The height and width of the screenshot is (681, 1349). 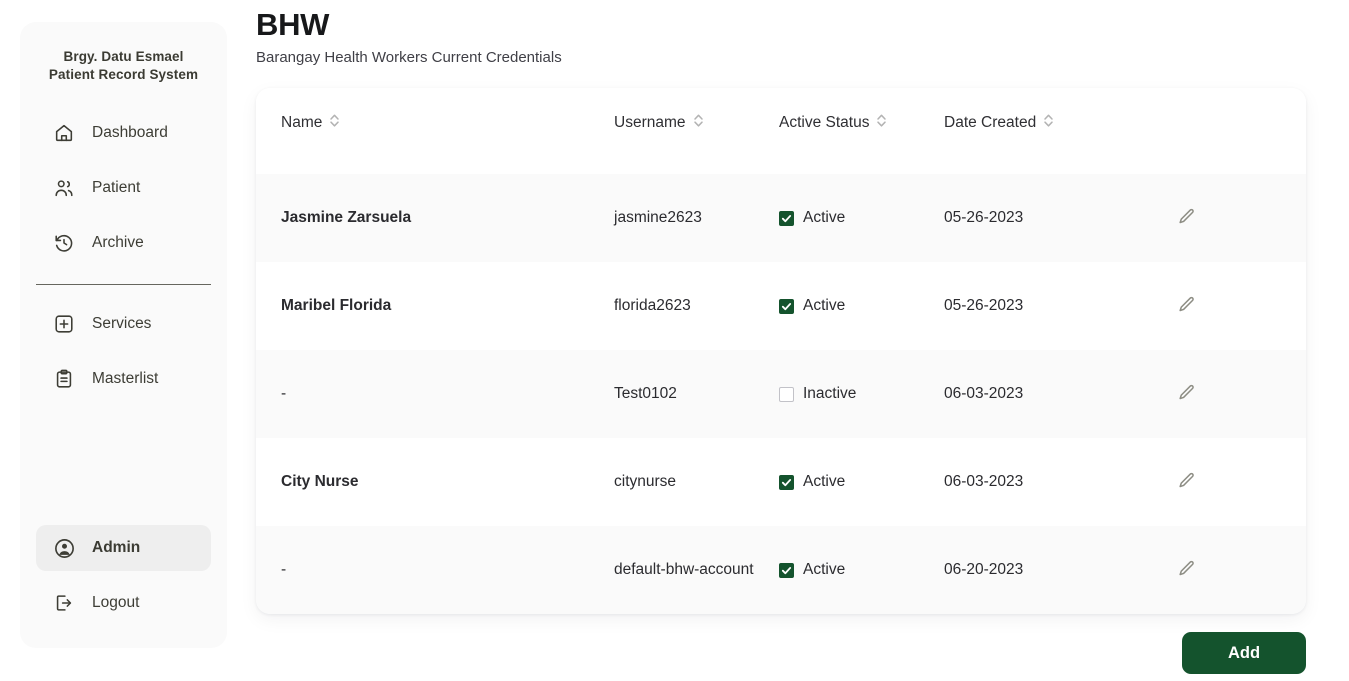 I want to click on sidebar-nav-primary: Dashboard Patient Archive, so click(x=123, y=188).